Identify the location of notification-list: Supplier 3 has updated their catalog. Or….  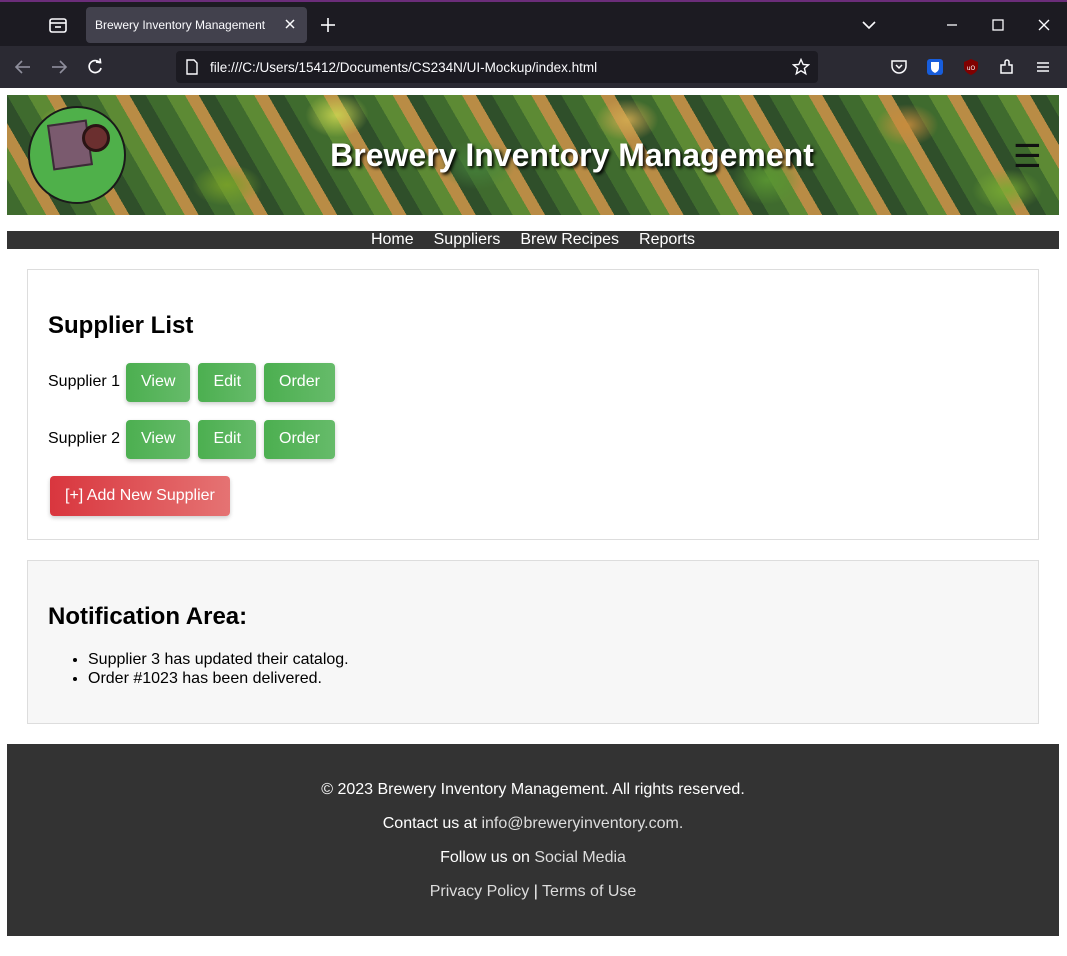
(218, 669).